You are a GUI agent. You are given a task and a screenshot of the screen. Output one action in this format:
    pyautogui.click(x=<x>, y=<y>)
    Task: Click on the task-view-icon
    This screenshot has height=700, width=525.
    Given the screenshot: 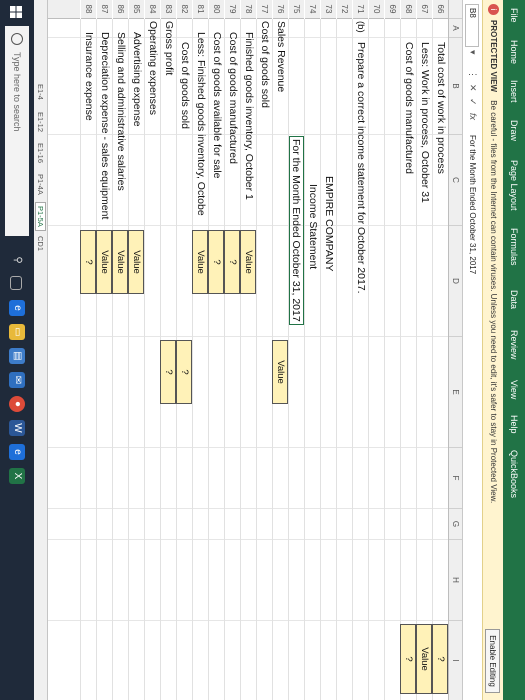 What is the action you would take?
    pyautogui.click(x=16, y=283)
    